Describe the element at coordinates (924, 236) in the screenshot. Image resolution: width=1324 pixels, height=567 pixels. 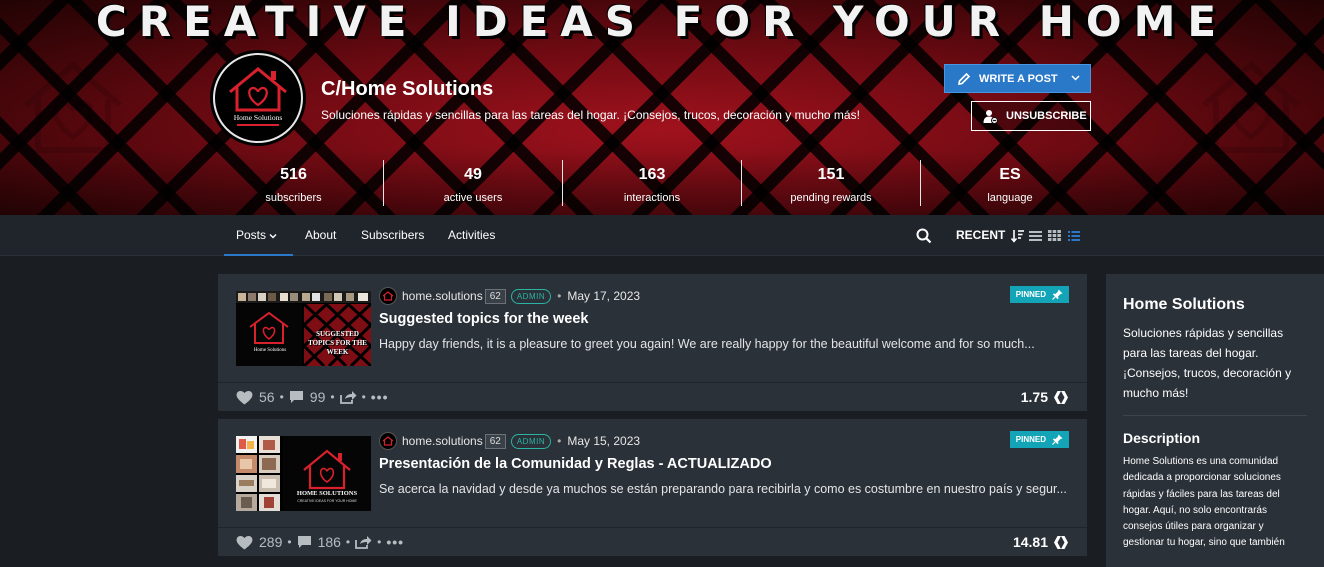
I see `search-icon` at that location.